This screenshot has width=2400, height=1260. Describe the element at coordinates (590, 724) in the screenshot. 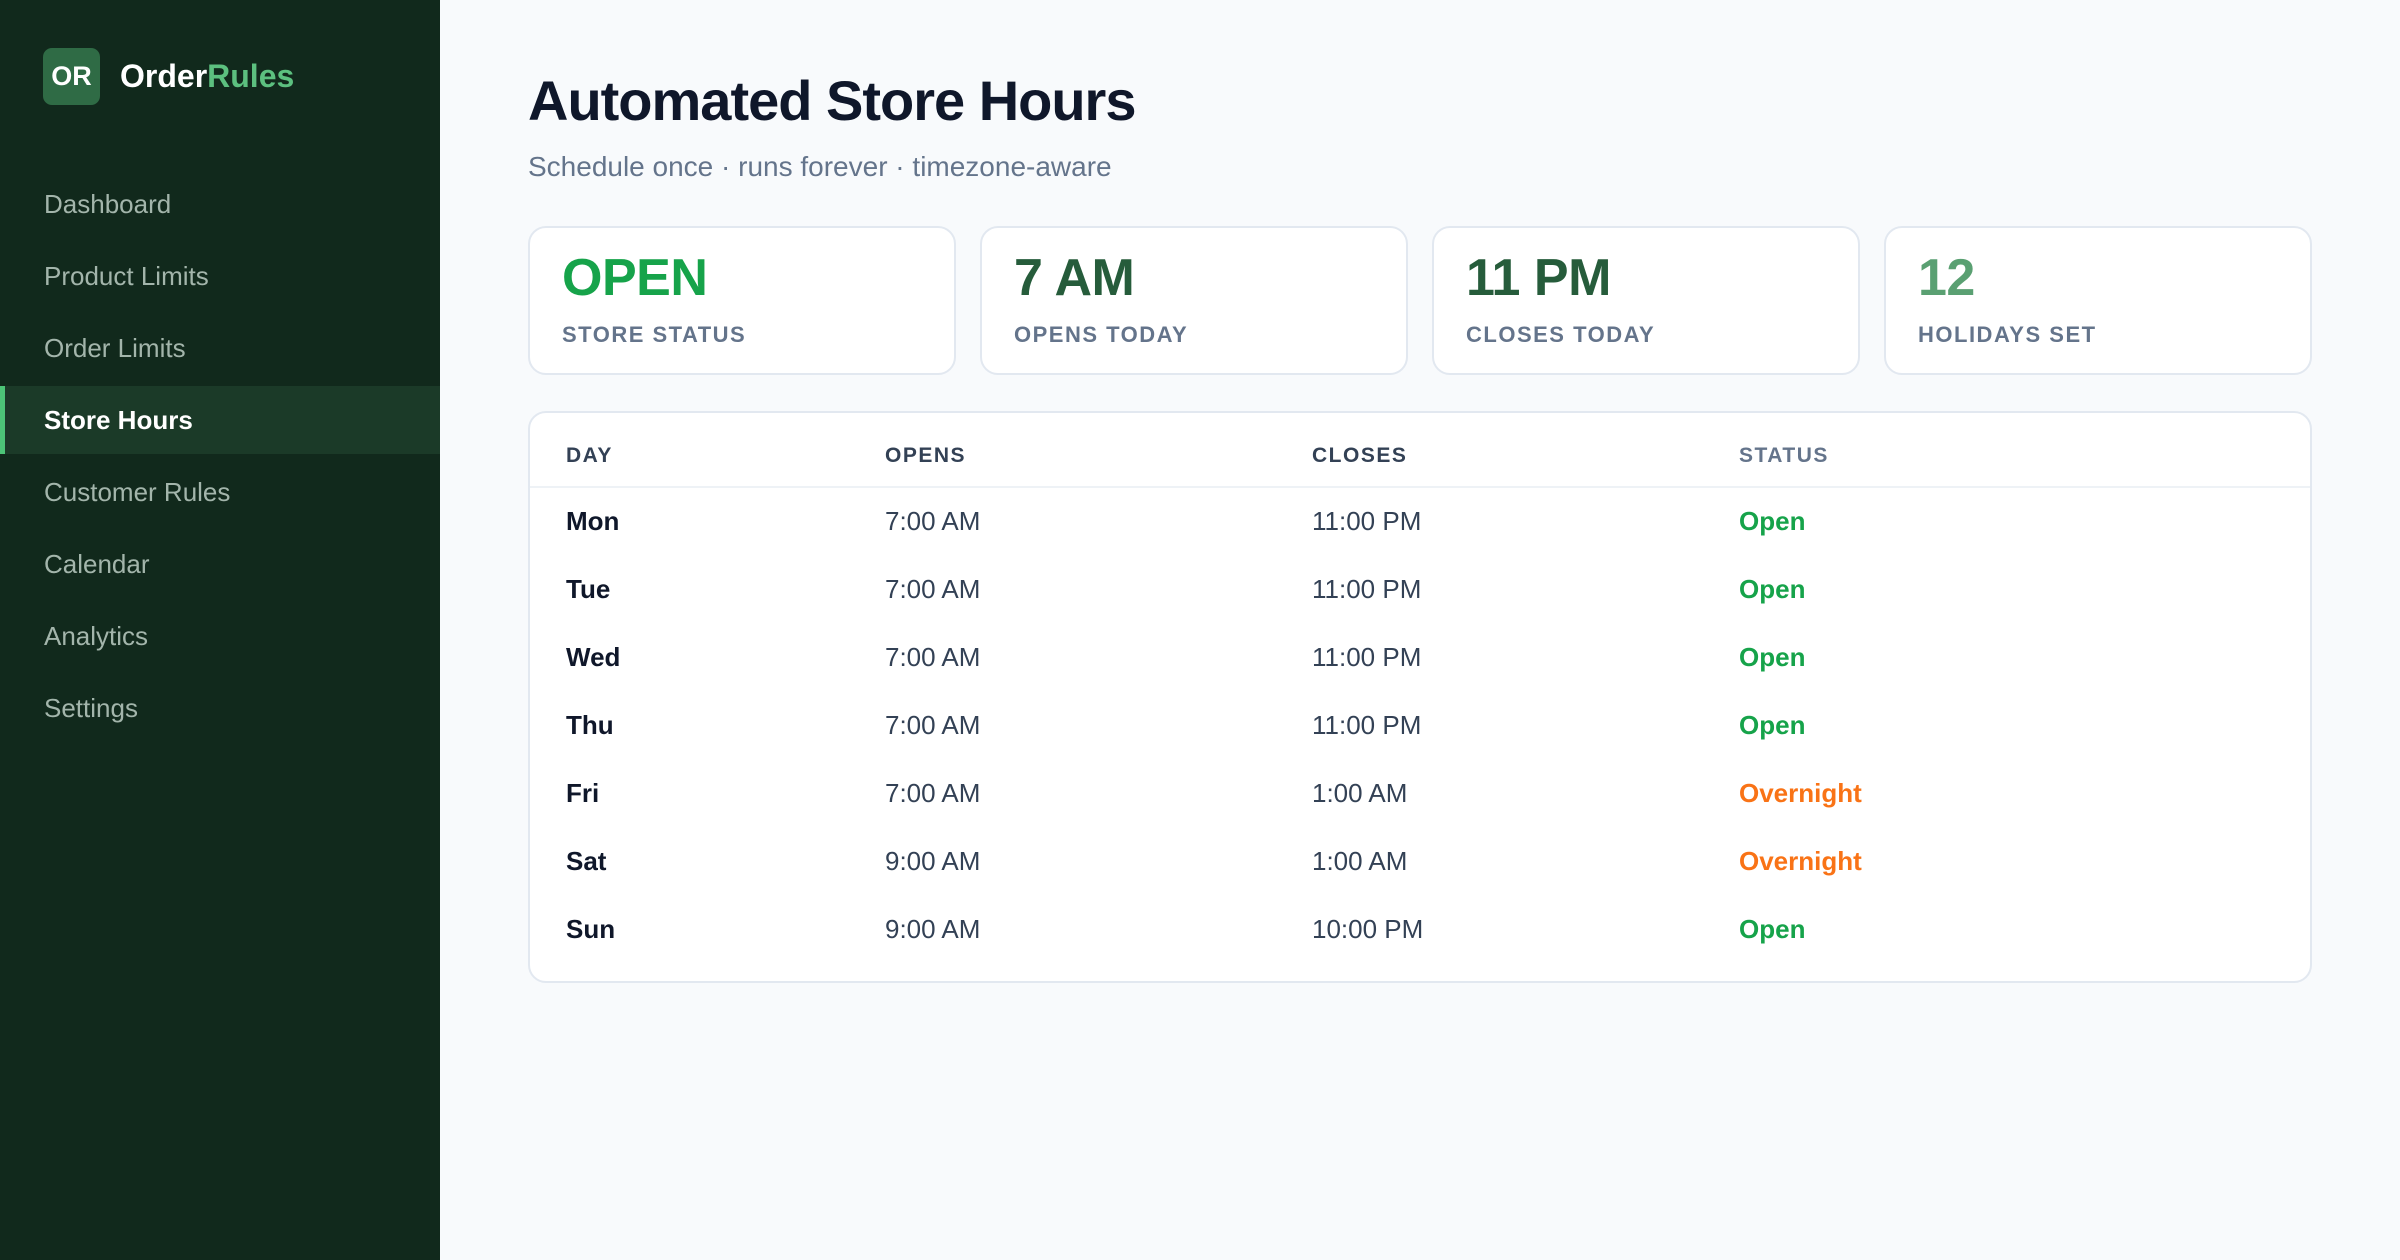

I see `cell-day: Thu` at that location.